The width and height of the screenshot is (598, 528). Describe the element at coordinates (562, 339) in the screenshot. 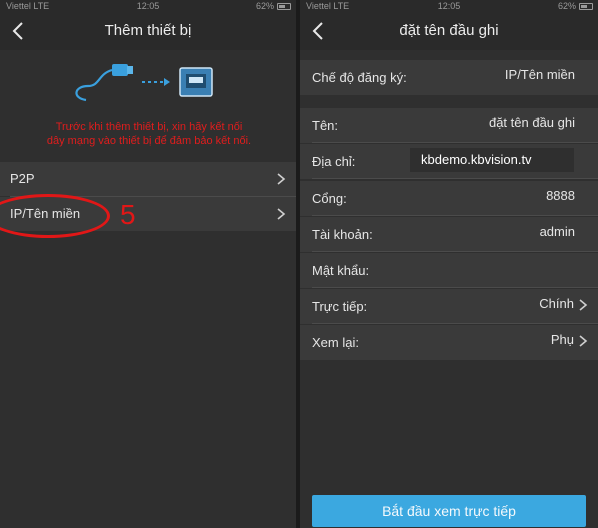

I see `field-value: Phụ` at that location.